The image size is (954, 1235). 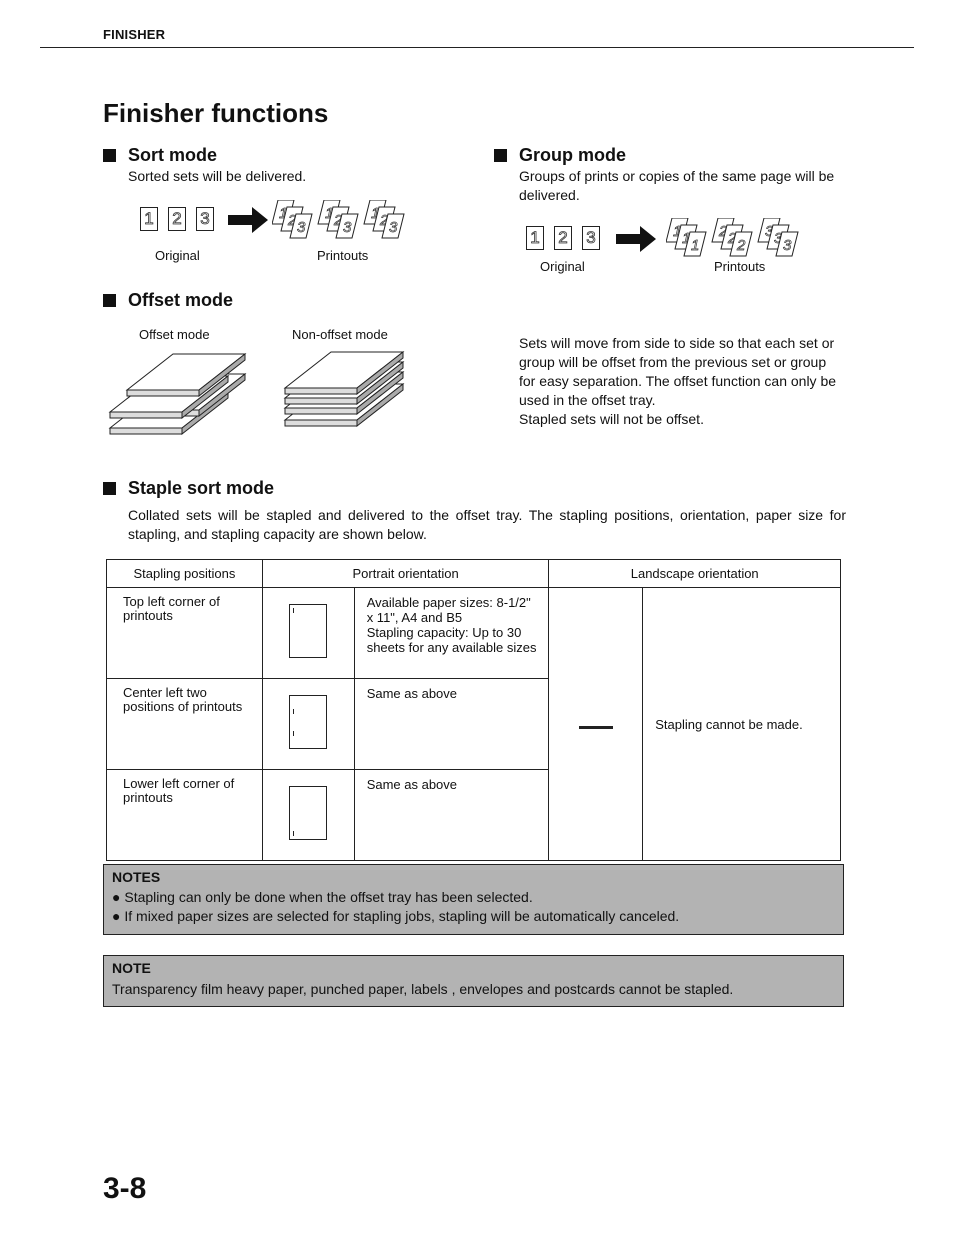 What do you see at coordinates (344, 389) in the screenshot?
I see `non-offset-stack-figure` at bounding box center [344, 389].